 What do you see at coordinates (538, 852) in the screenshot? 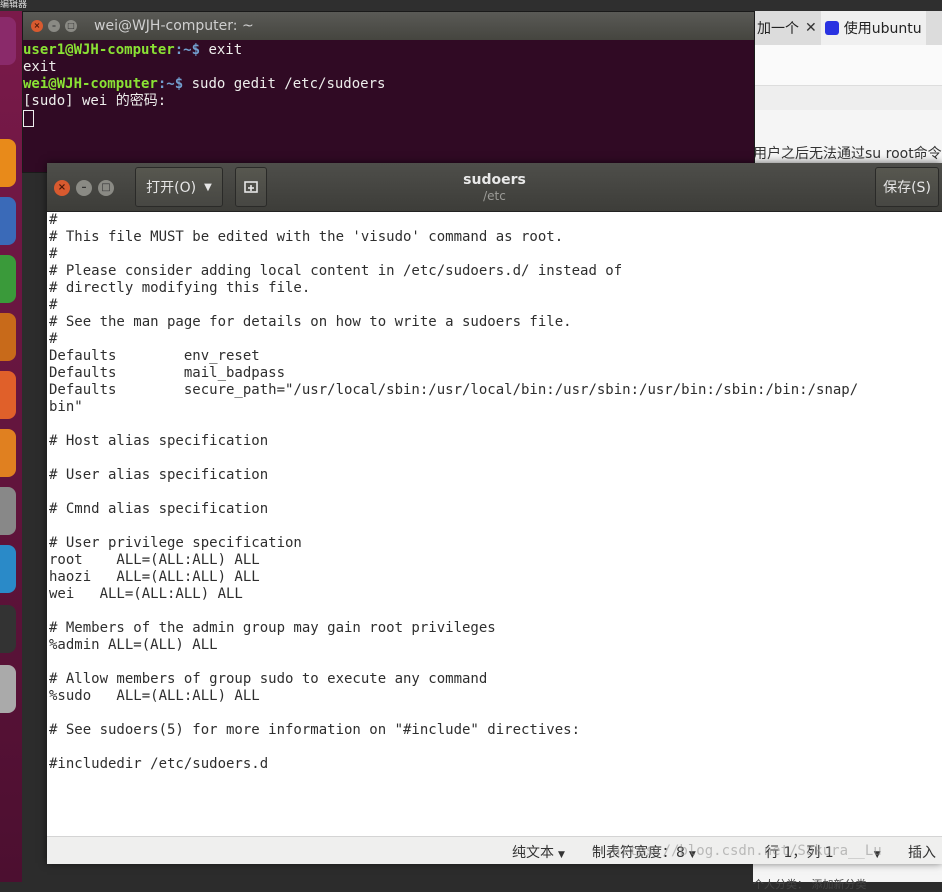
I see `language-selector: 纯文本 ▼` at bounding box center [538, 852].